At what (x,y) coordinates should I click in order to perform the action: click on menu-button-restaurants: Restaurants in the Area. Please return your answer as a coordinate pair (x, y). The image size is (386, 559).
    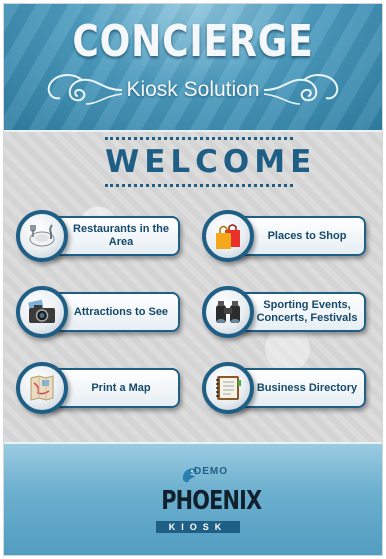
    Looking at the image, I should click on (99, 237).